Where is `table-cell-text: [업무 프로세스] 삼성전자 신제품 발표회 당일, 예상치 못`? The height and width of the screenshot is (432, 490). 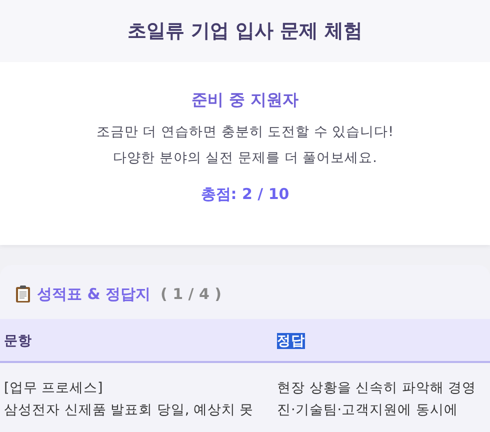
table-cell-text: [업무 프로세스] 삼성전자 신제품 발표회 당일, 예상치 못 is located at coordinates (129, 399).